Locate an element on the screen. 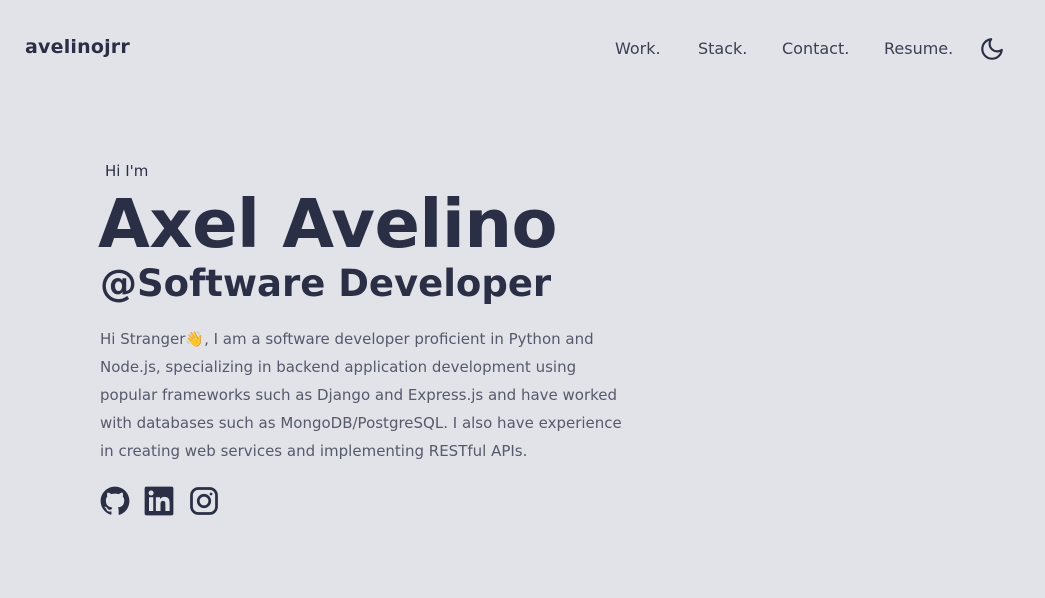  instagram-icon is located at coordinates (204, 501).